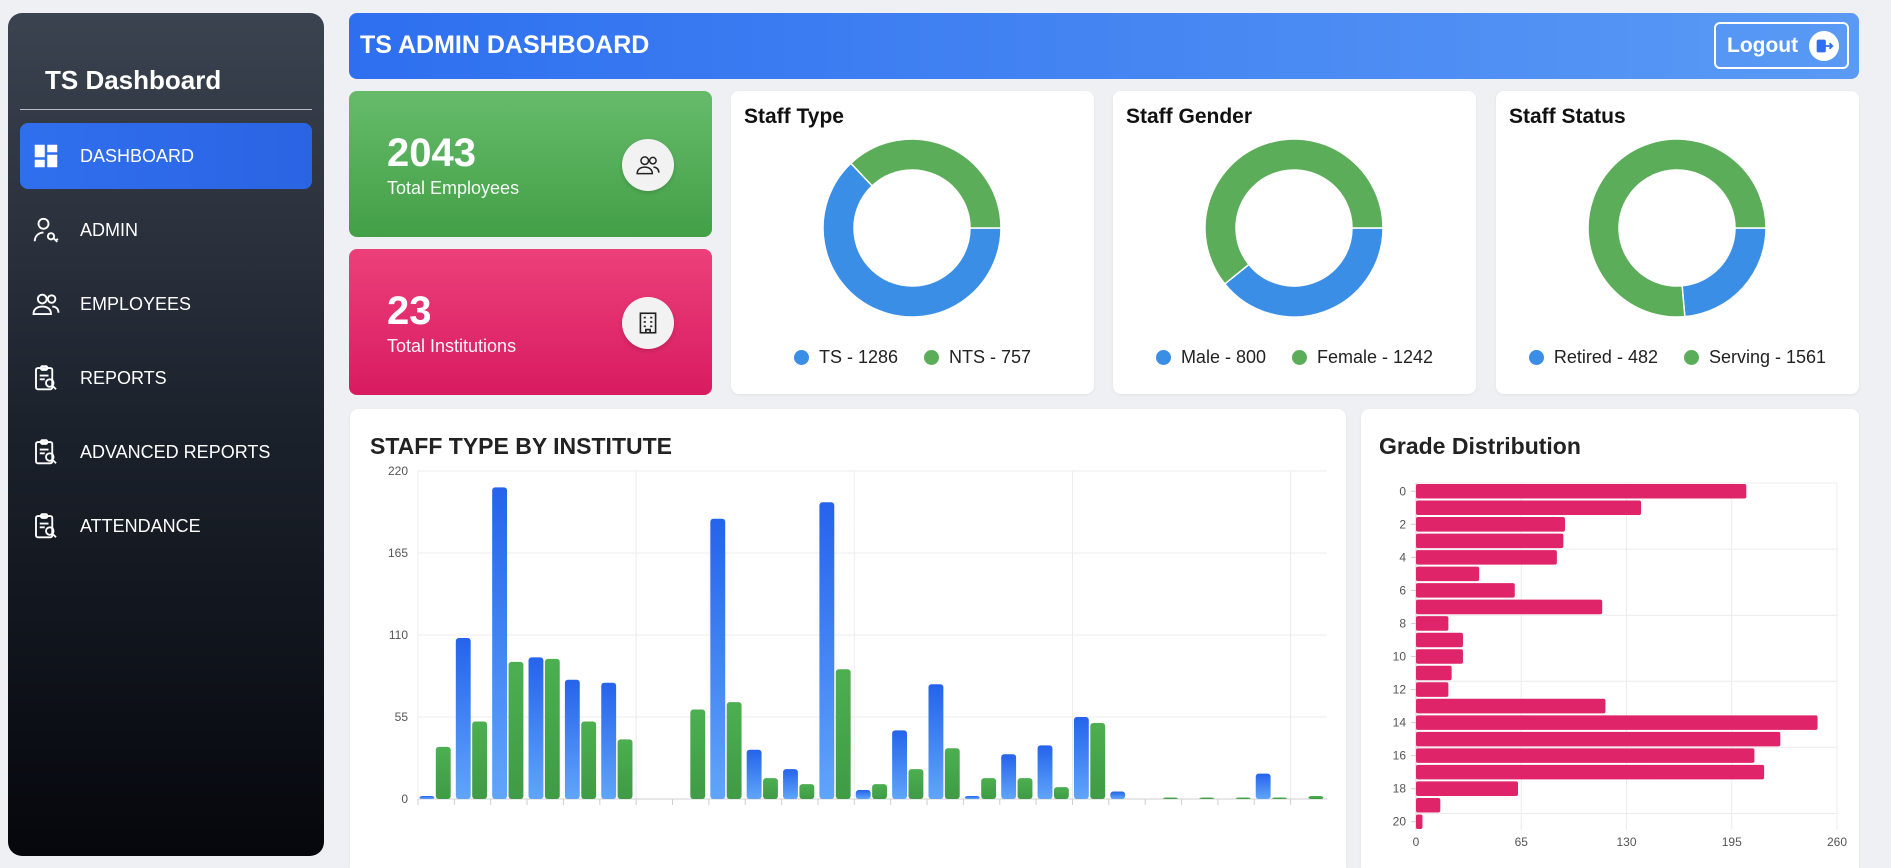 The width and height of the screenshot is (1891, 868). I want to click on total-employees-value: 2043, so click(431, 153).